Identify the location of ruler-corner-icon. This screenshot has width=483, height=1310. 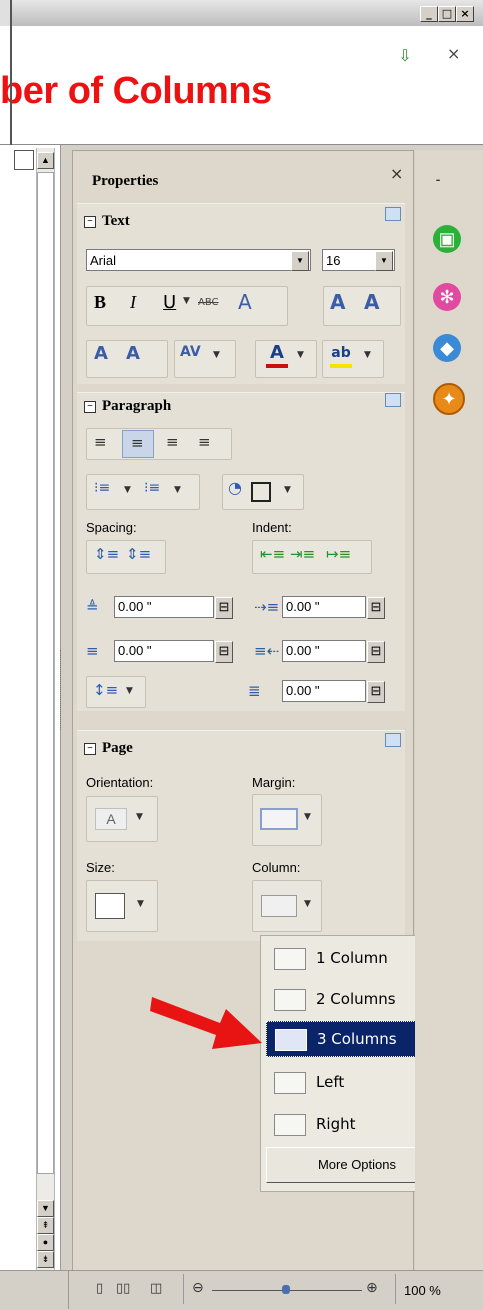
(24, 160).